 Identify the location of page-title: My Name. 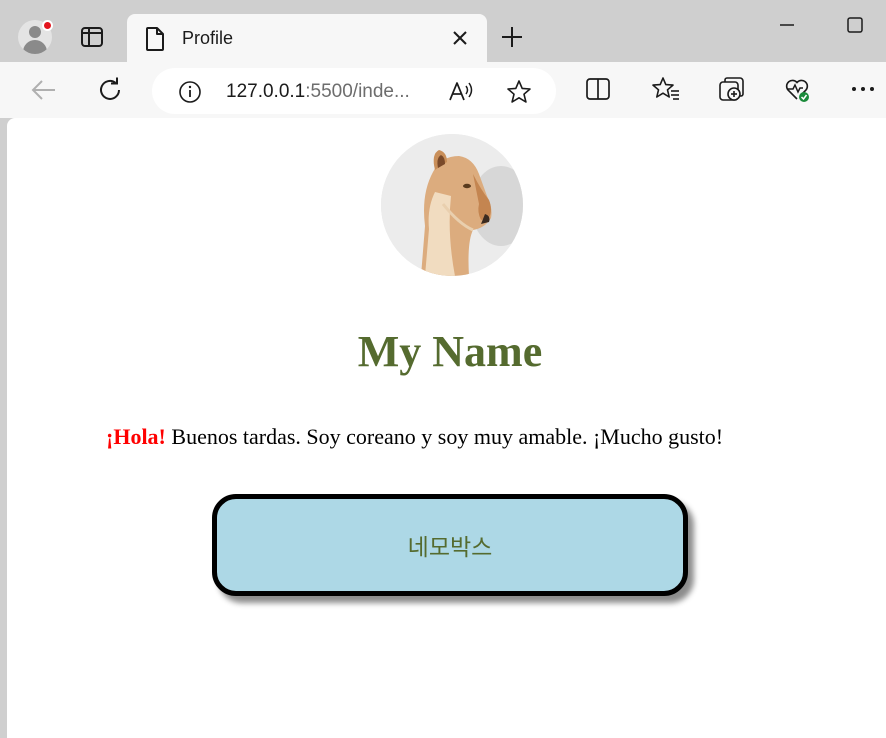
(450, 351).